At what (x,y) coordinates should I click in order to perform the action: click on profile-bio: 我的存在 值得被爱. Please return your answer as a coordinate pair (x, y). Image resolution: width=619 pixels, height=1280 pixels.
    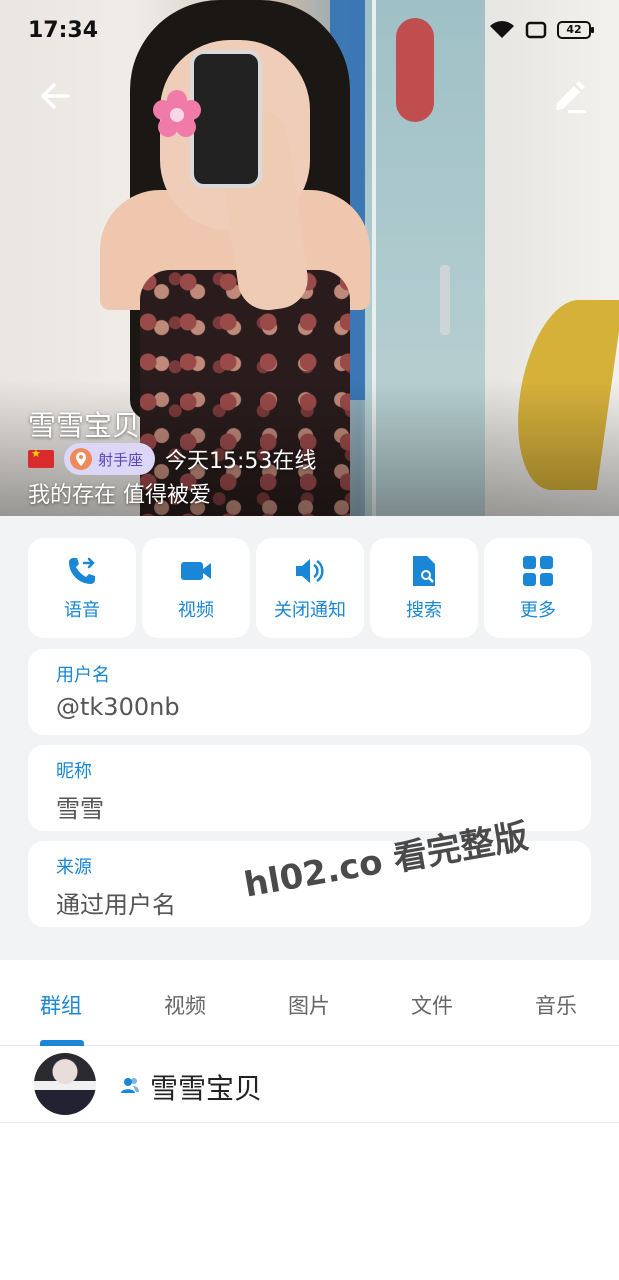
    Looking at the image, I should click on (119, 495).